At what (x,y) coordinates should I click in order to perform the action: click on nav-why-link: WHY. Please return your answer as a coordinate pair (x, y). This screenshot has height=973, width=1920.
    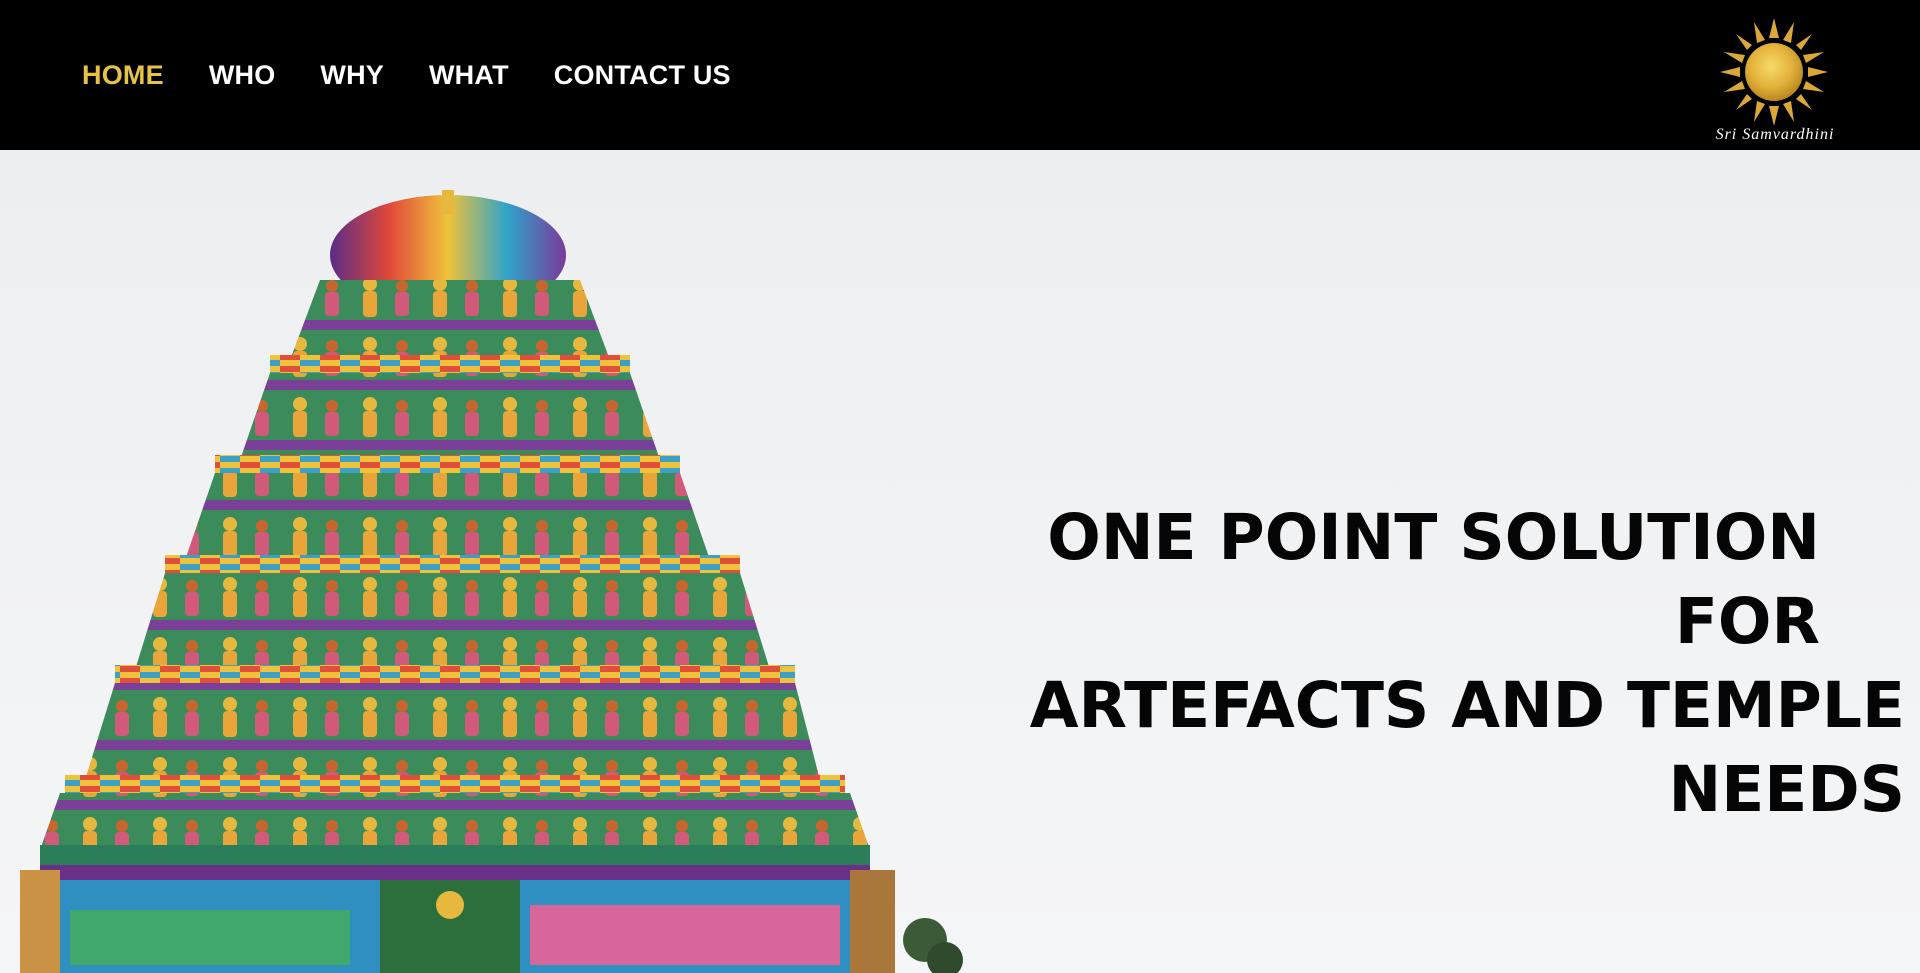
    Looking at the image, I should click on (352, 75).